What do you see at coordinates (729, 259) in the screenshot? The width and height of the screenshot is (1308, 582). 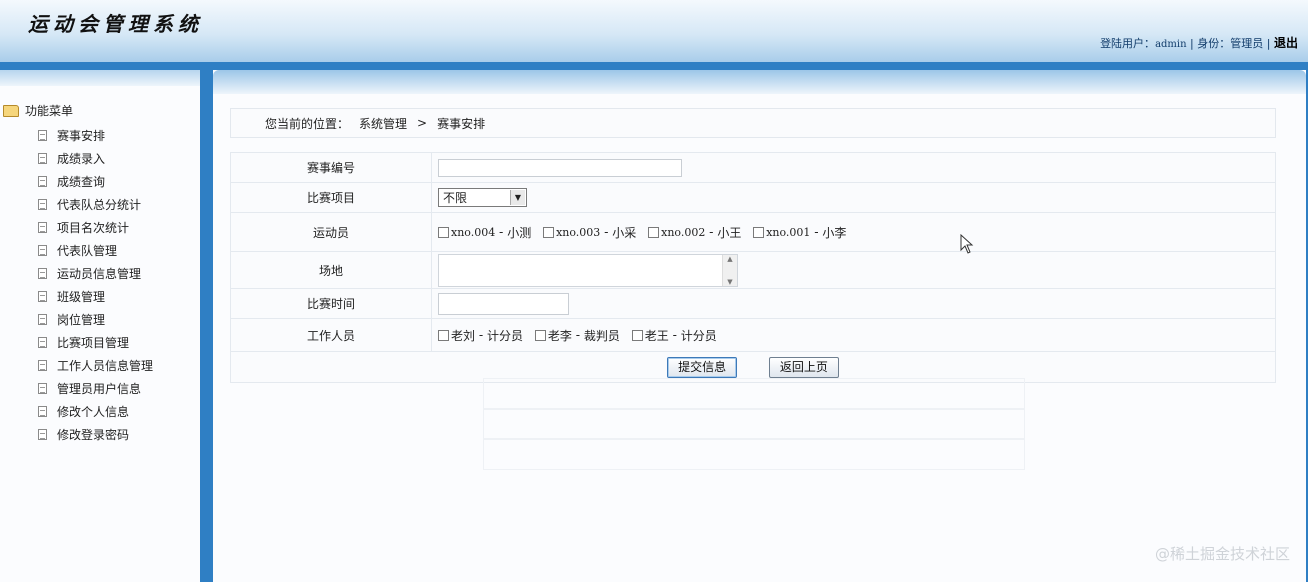 I see `scroll-up-icon: ▲` at bounding box center [729, 259].